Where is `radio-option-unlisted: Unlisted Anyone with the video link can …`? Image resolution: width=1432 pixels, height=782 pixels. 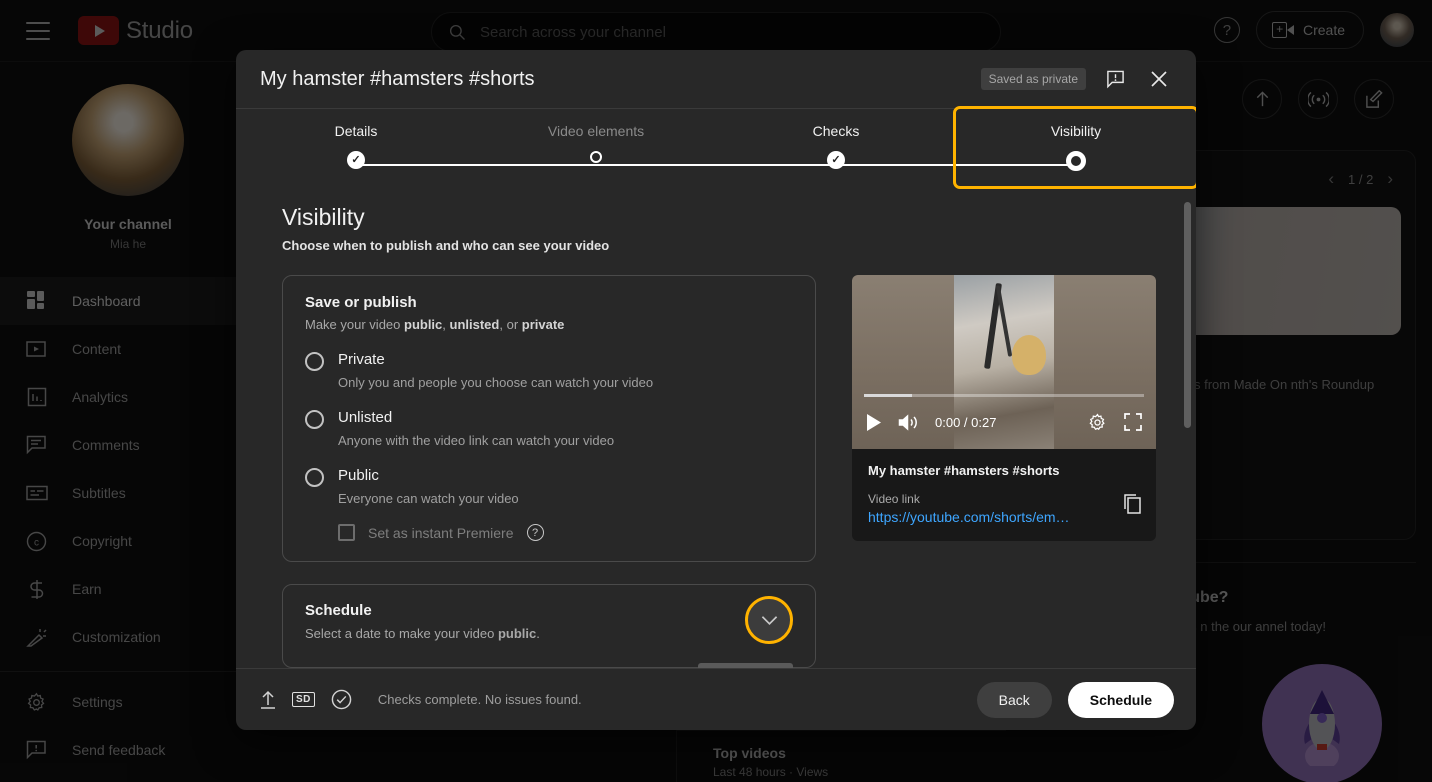
radio-option-unlisted: Unlisted Anyone with the video link can … is located at coordinates (549, 428).